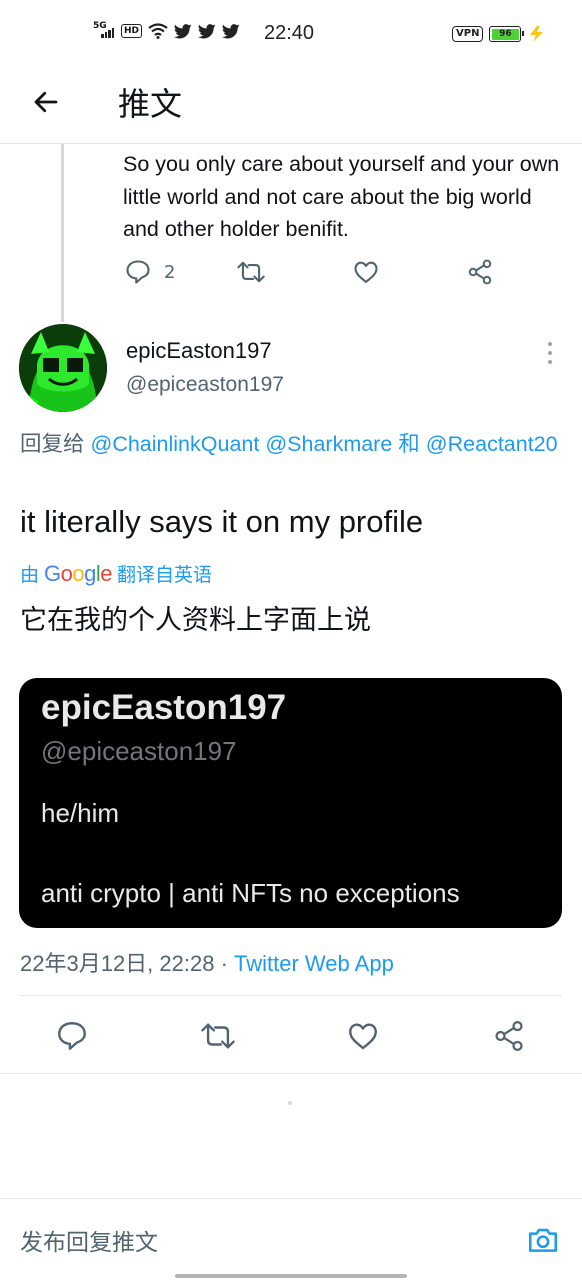  Describe the element at coordinates (78, 573) in the screenshot. I see `google-logo: Google` at that location.